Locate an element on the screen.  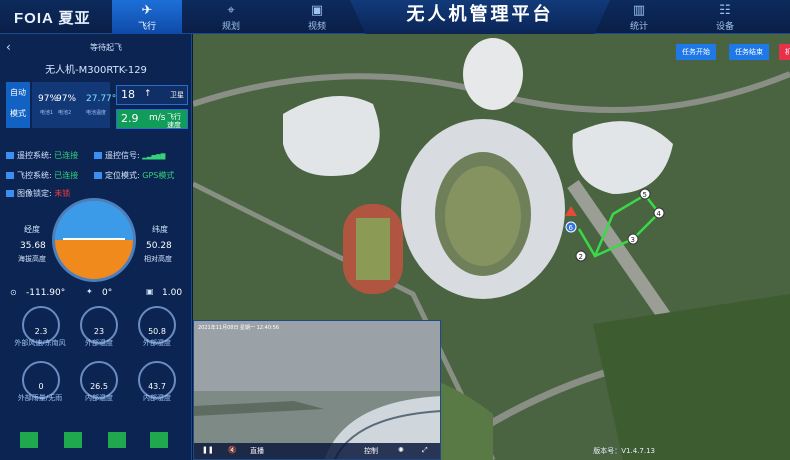
fc-system: 飞控系统: 已连接 is located at coordinates (42, 175).